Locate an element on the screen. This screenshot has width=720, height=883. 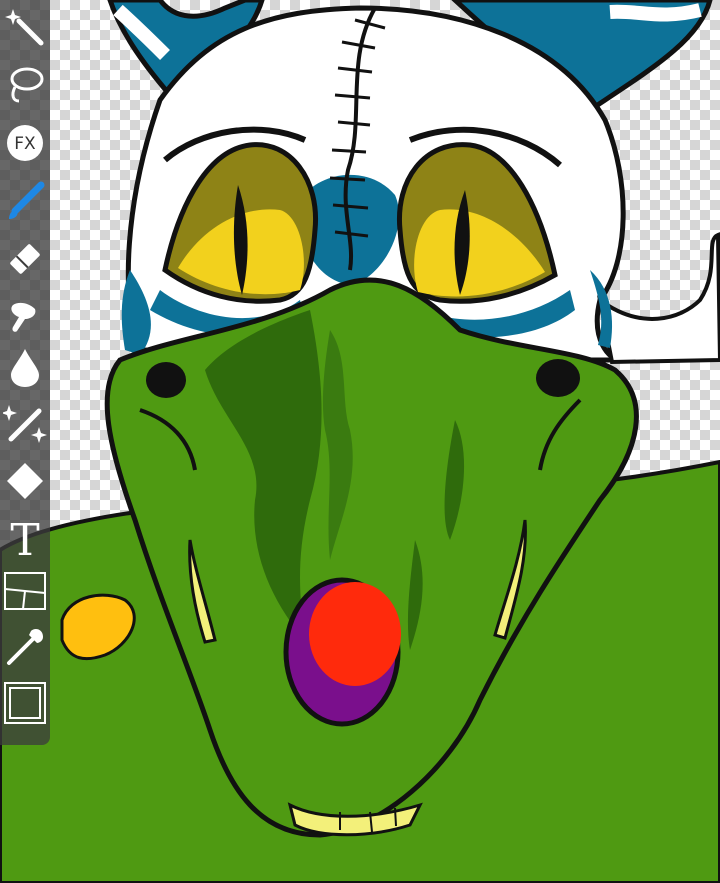
fx-label: FX is located at coordinates (25, 144).